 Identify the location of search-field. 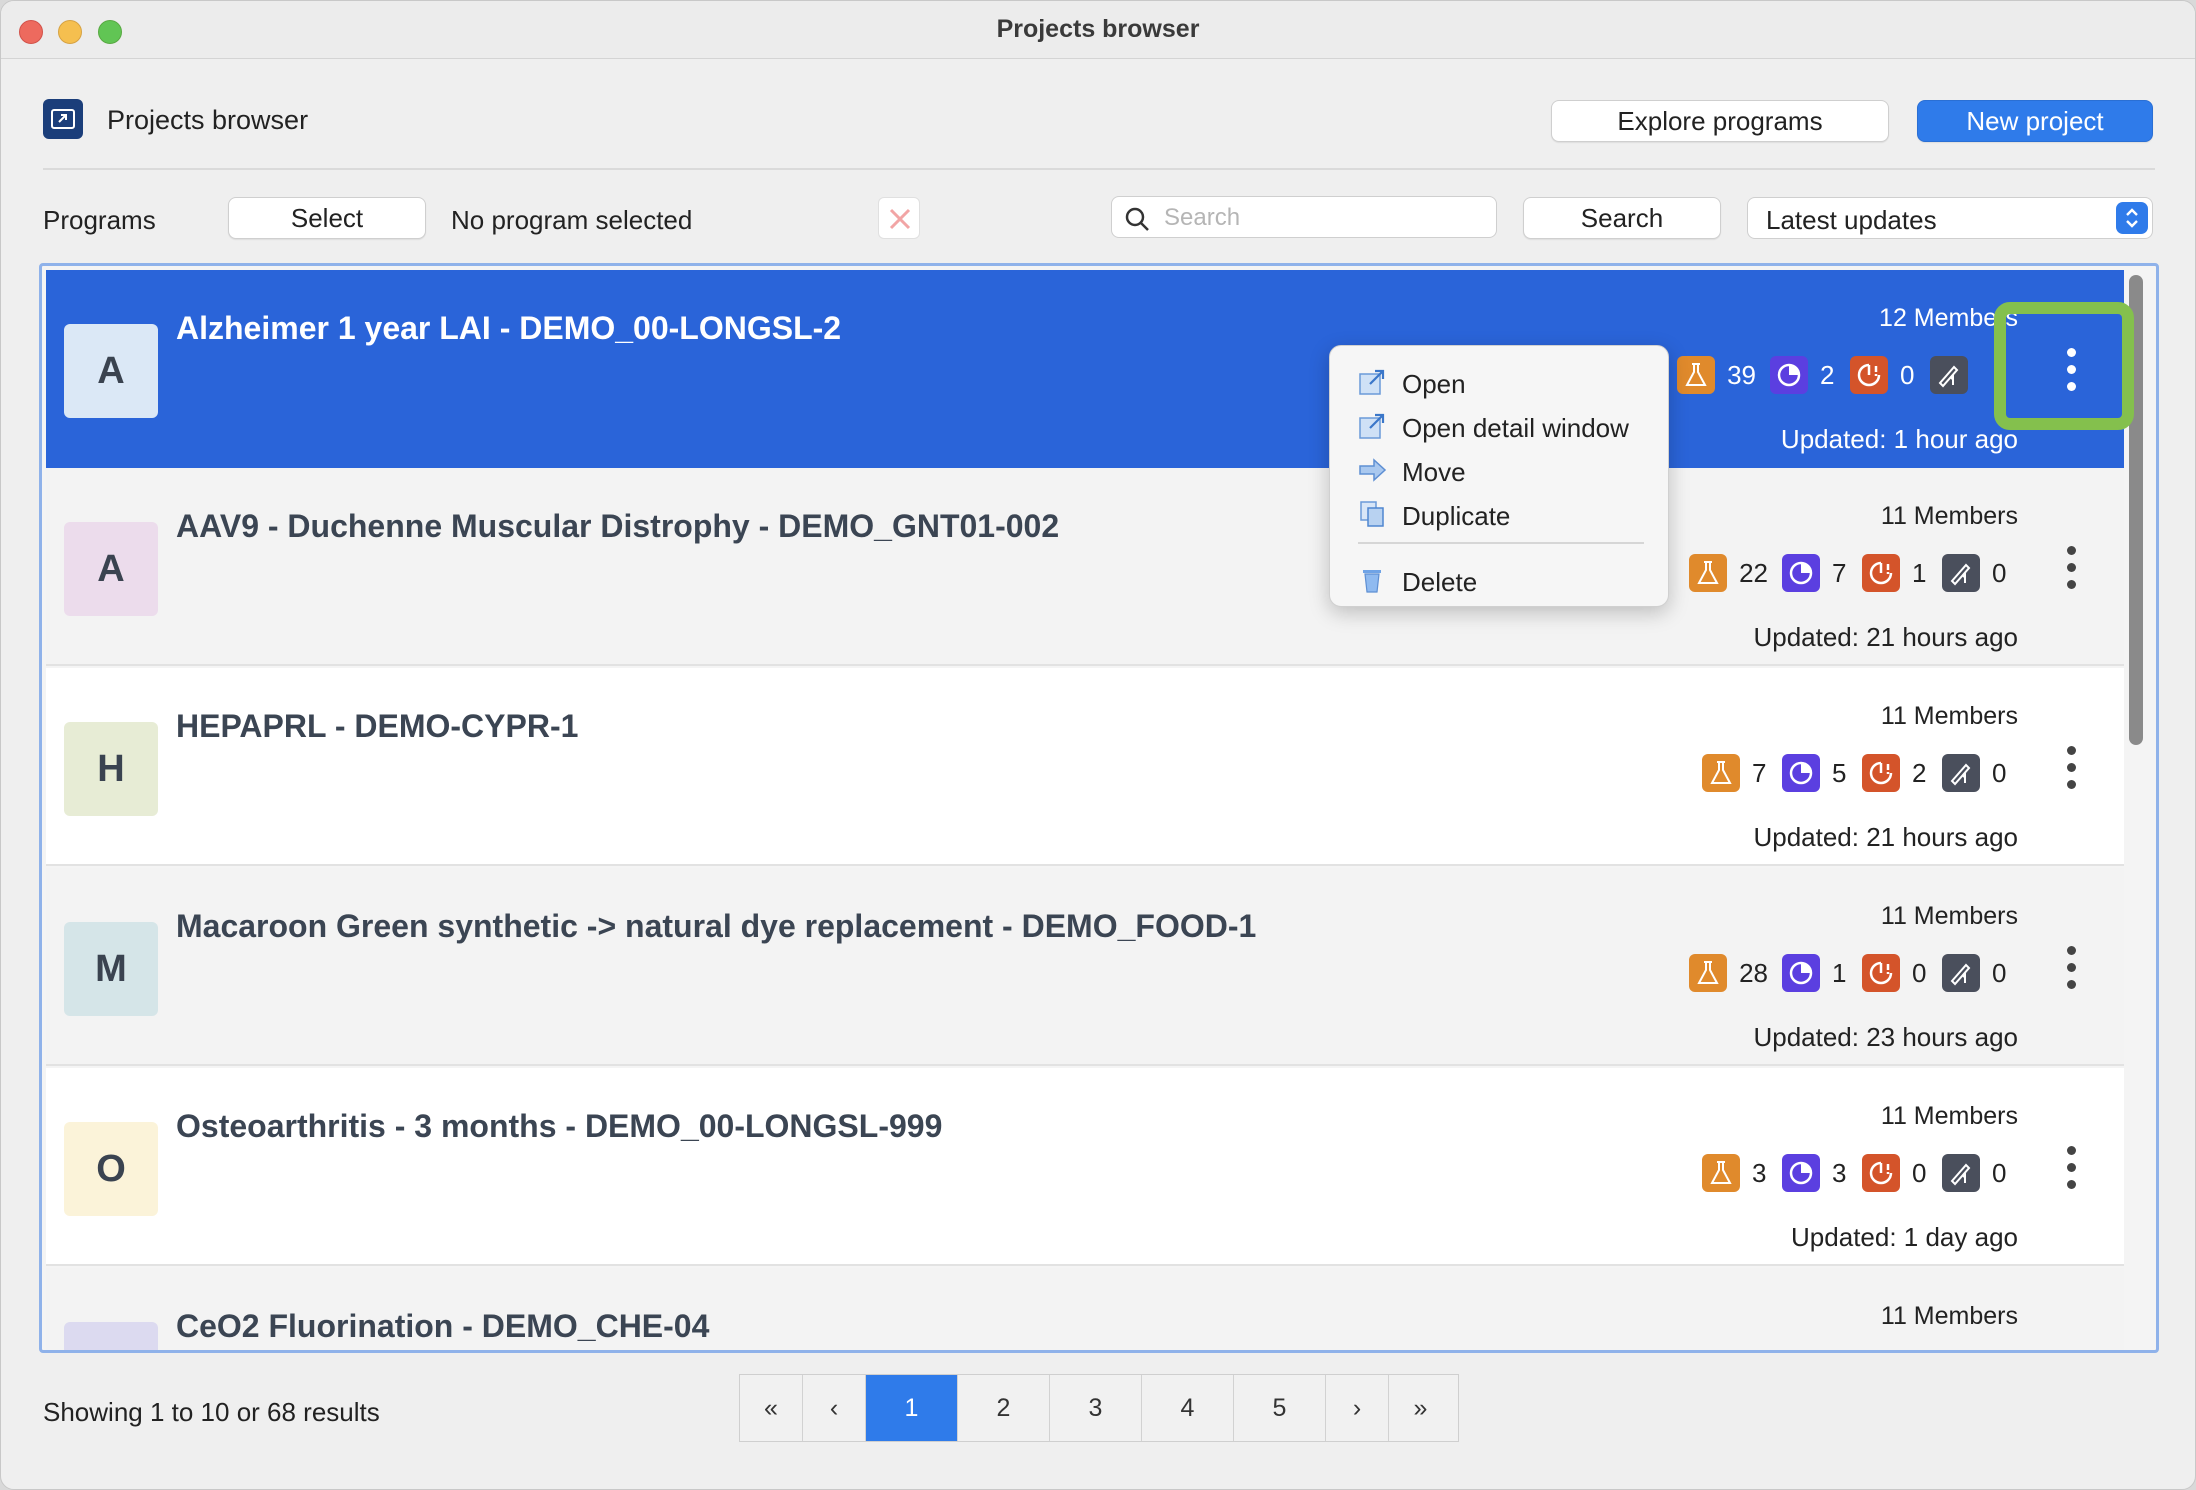
(1304, 217).